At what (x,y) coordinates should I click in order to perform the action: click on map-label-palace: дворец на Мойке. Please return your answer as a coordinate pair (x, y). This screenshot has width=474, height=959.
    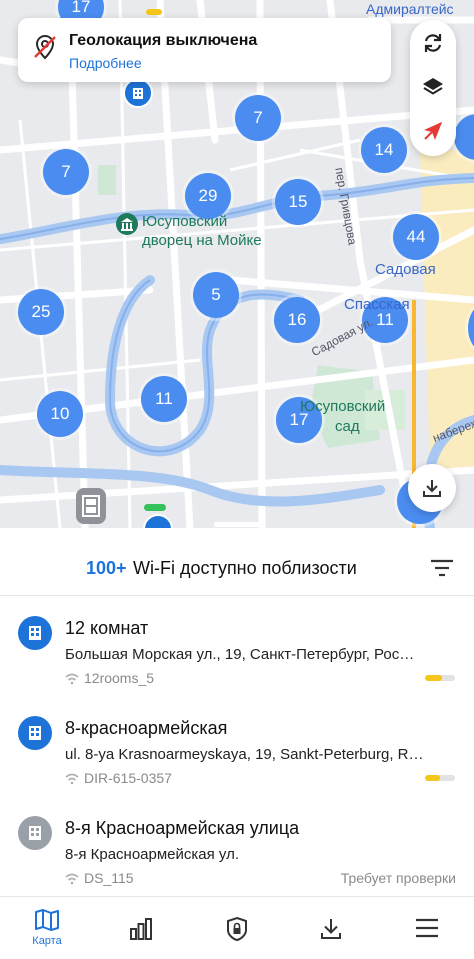
    Looking at the image, I should click on (202, 240).